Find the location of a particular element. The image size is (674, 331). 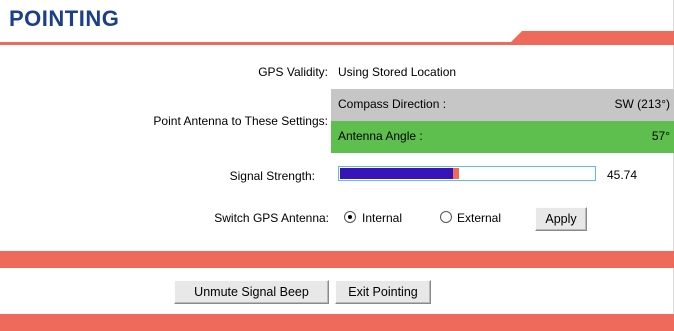

section-divider-band is located at coordinates (337, 259).